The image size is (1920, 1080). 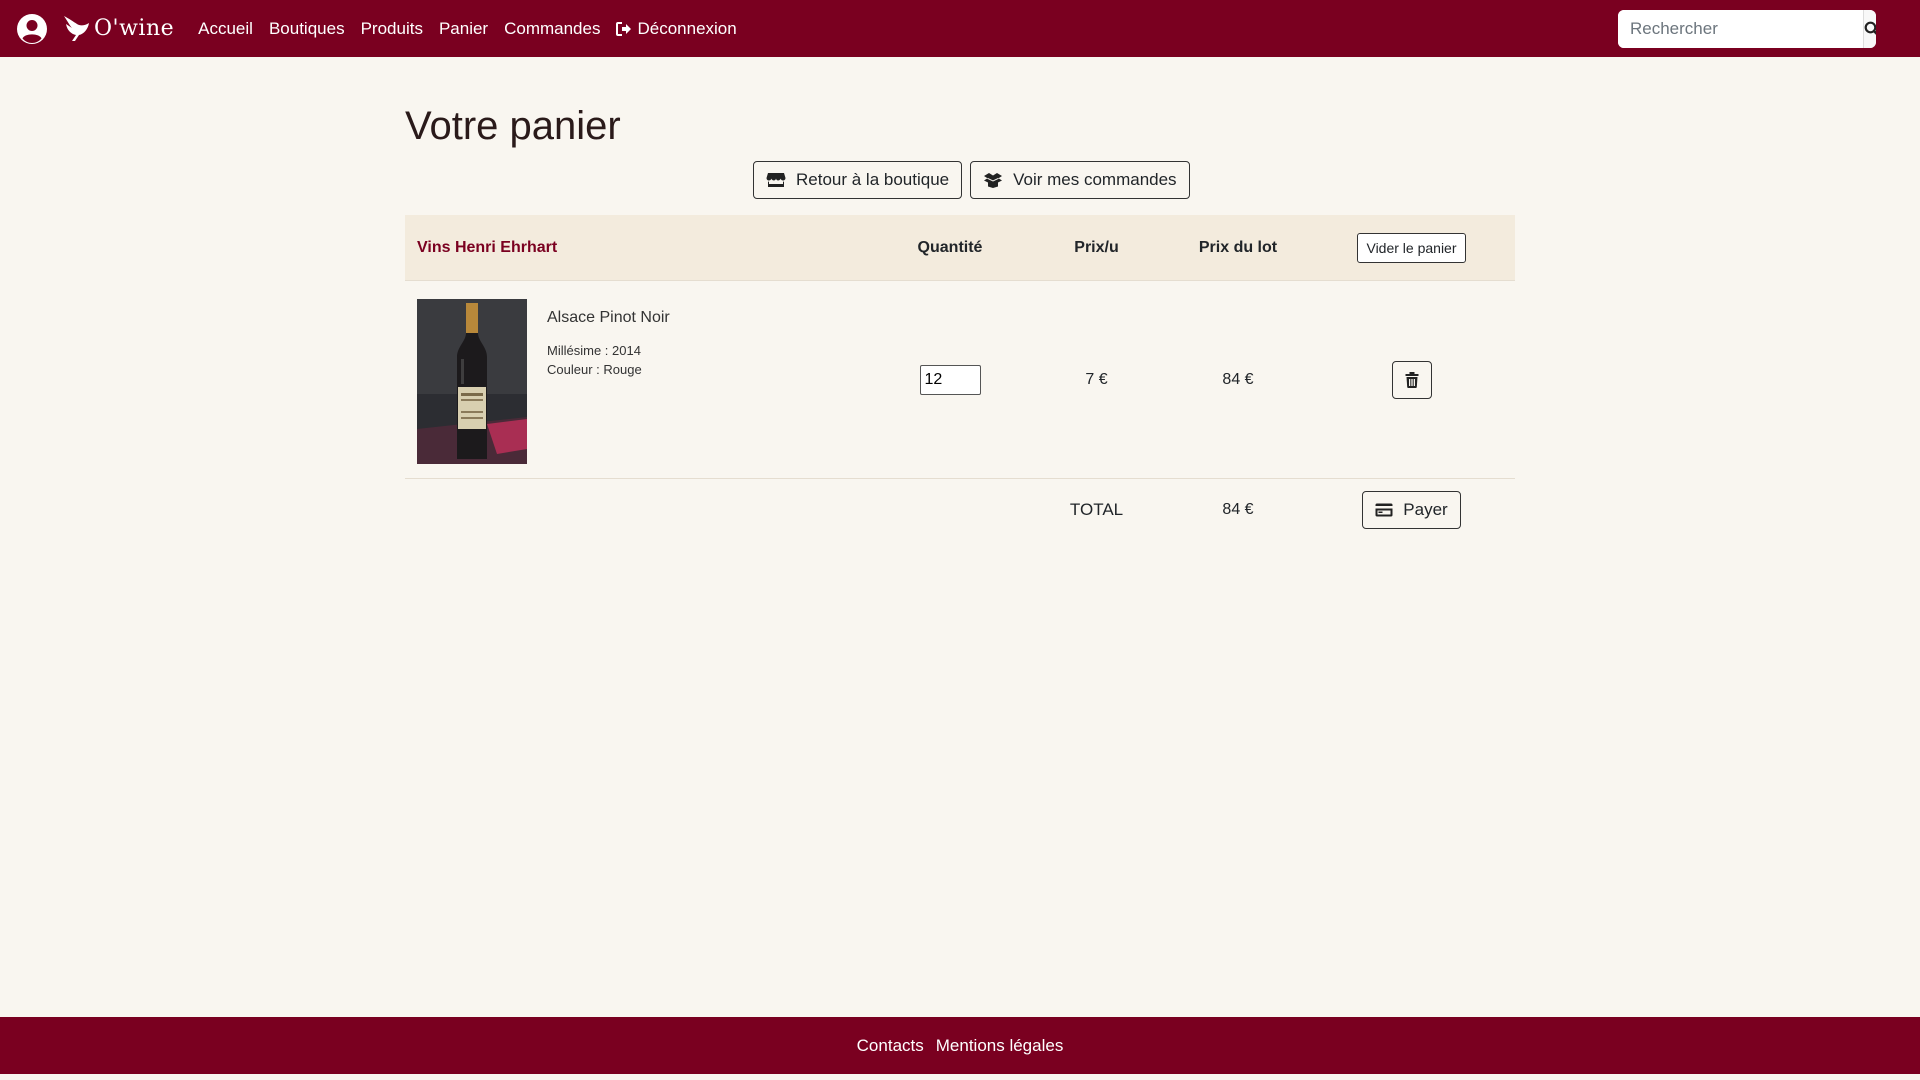 What do you see at coordinates (608, 318) in the screenshot?
I see `product-name: Alsace Pinot Noir` at bounding box center [608, 318].